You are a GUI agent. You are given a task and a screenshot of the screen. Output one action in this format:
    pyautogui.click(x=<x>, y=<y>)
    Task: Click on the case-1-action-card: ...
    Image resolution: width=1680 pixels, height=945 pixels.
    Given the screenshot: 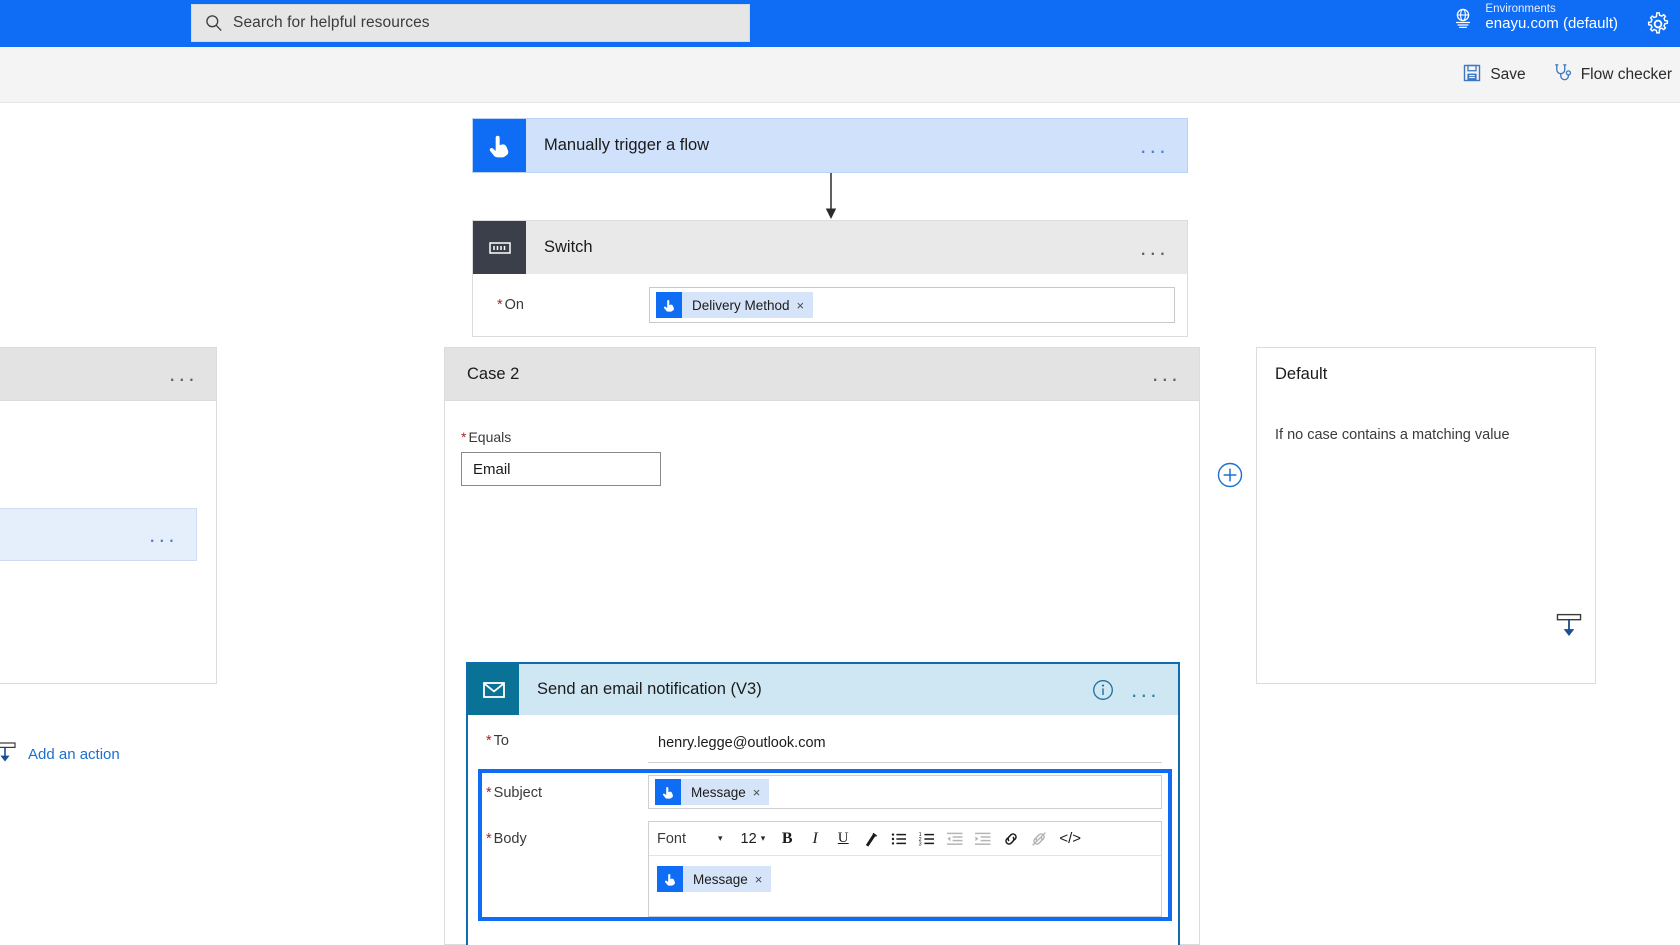 What is the action you would take?
    pyautogui.click(x=98, y=534)
    